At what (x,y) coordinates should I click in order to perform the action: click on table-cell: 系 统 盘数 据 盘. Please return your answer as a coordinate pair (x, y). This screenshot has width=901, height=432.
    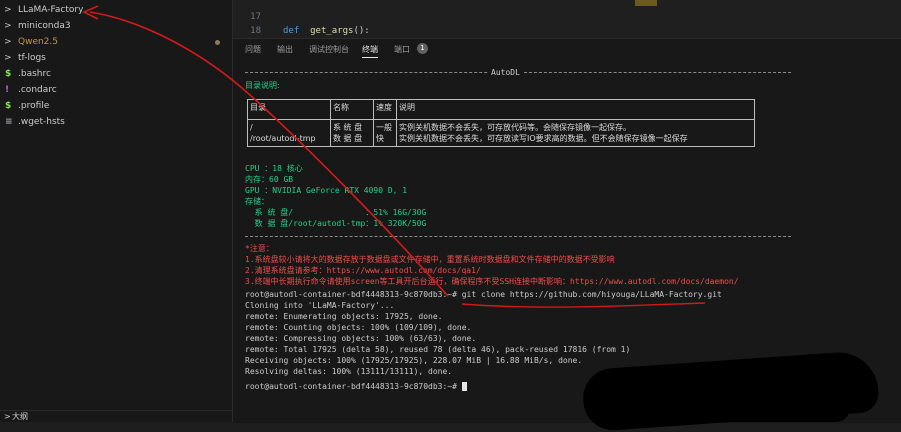
    Looking at the image, I should click on (352, 133).